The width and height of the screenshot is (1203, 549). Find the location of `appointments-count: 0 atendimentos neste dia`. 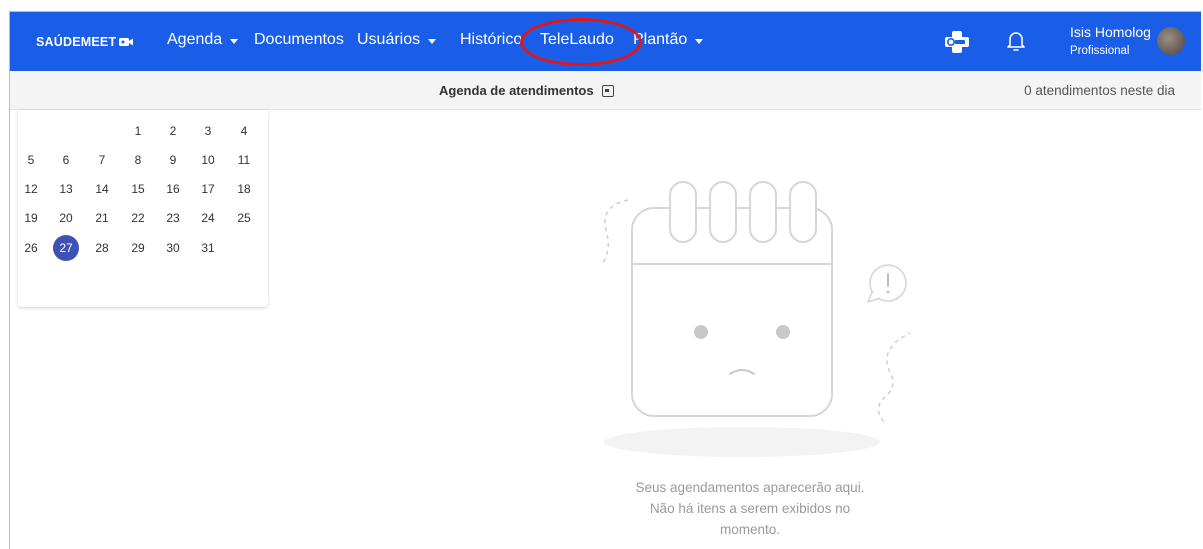

appointments-count: 0 atendimentos neste dia is located at coordinates (1099, 90).